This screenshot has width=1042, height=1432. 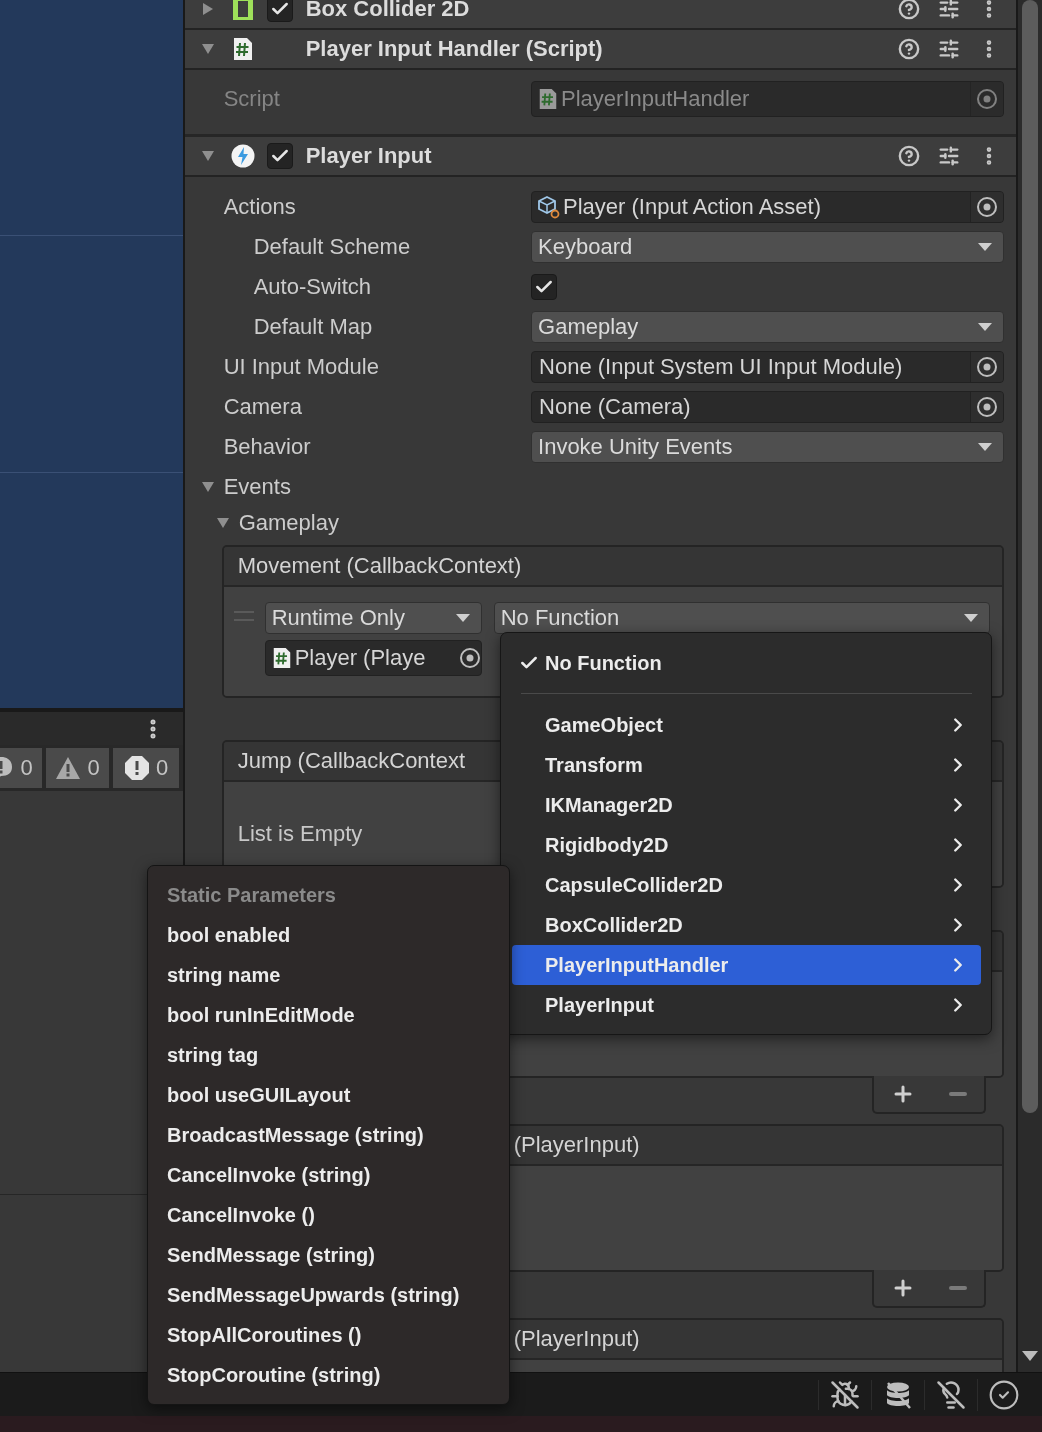 I want to click on component-title: Player Input Handler (Script), so click(x=454, y=49).